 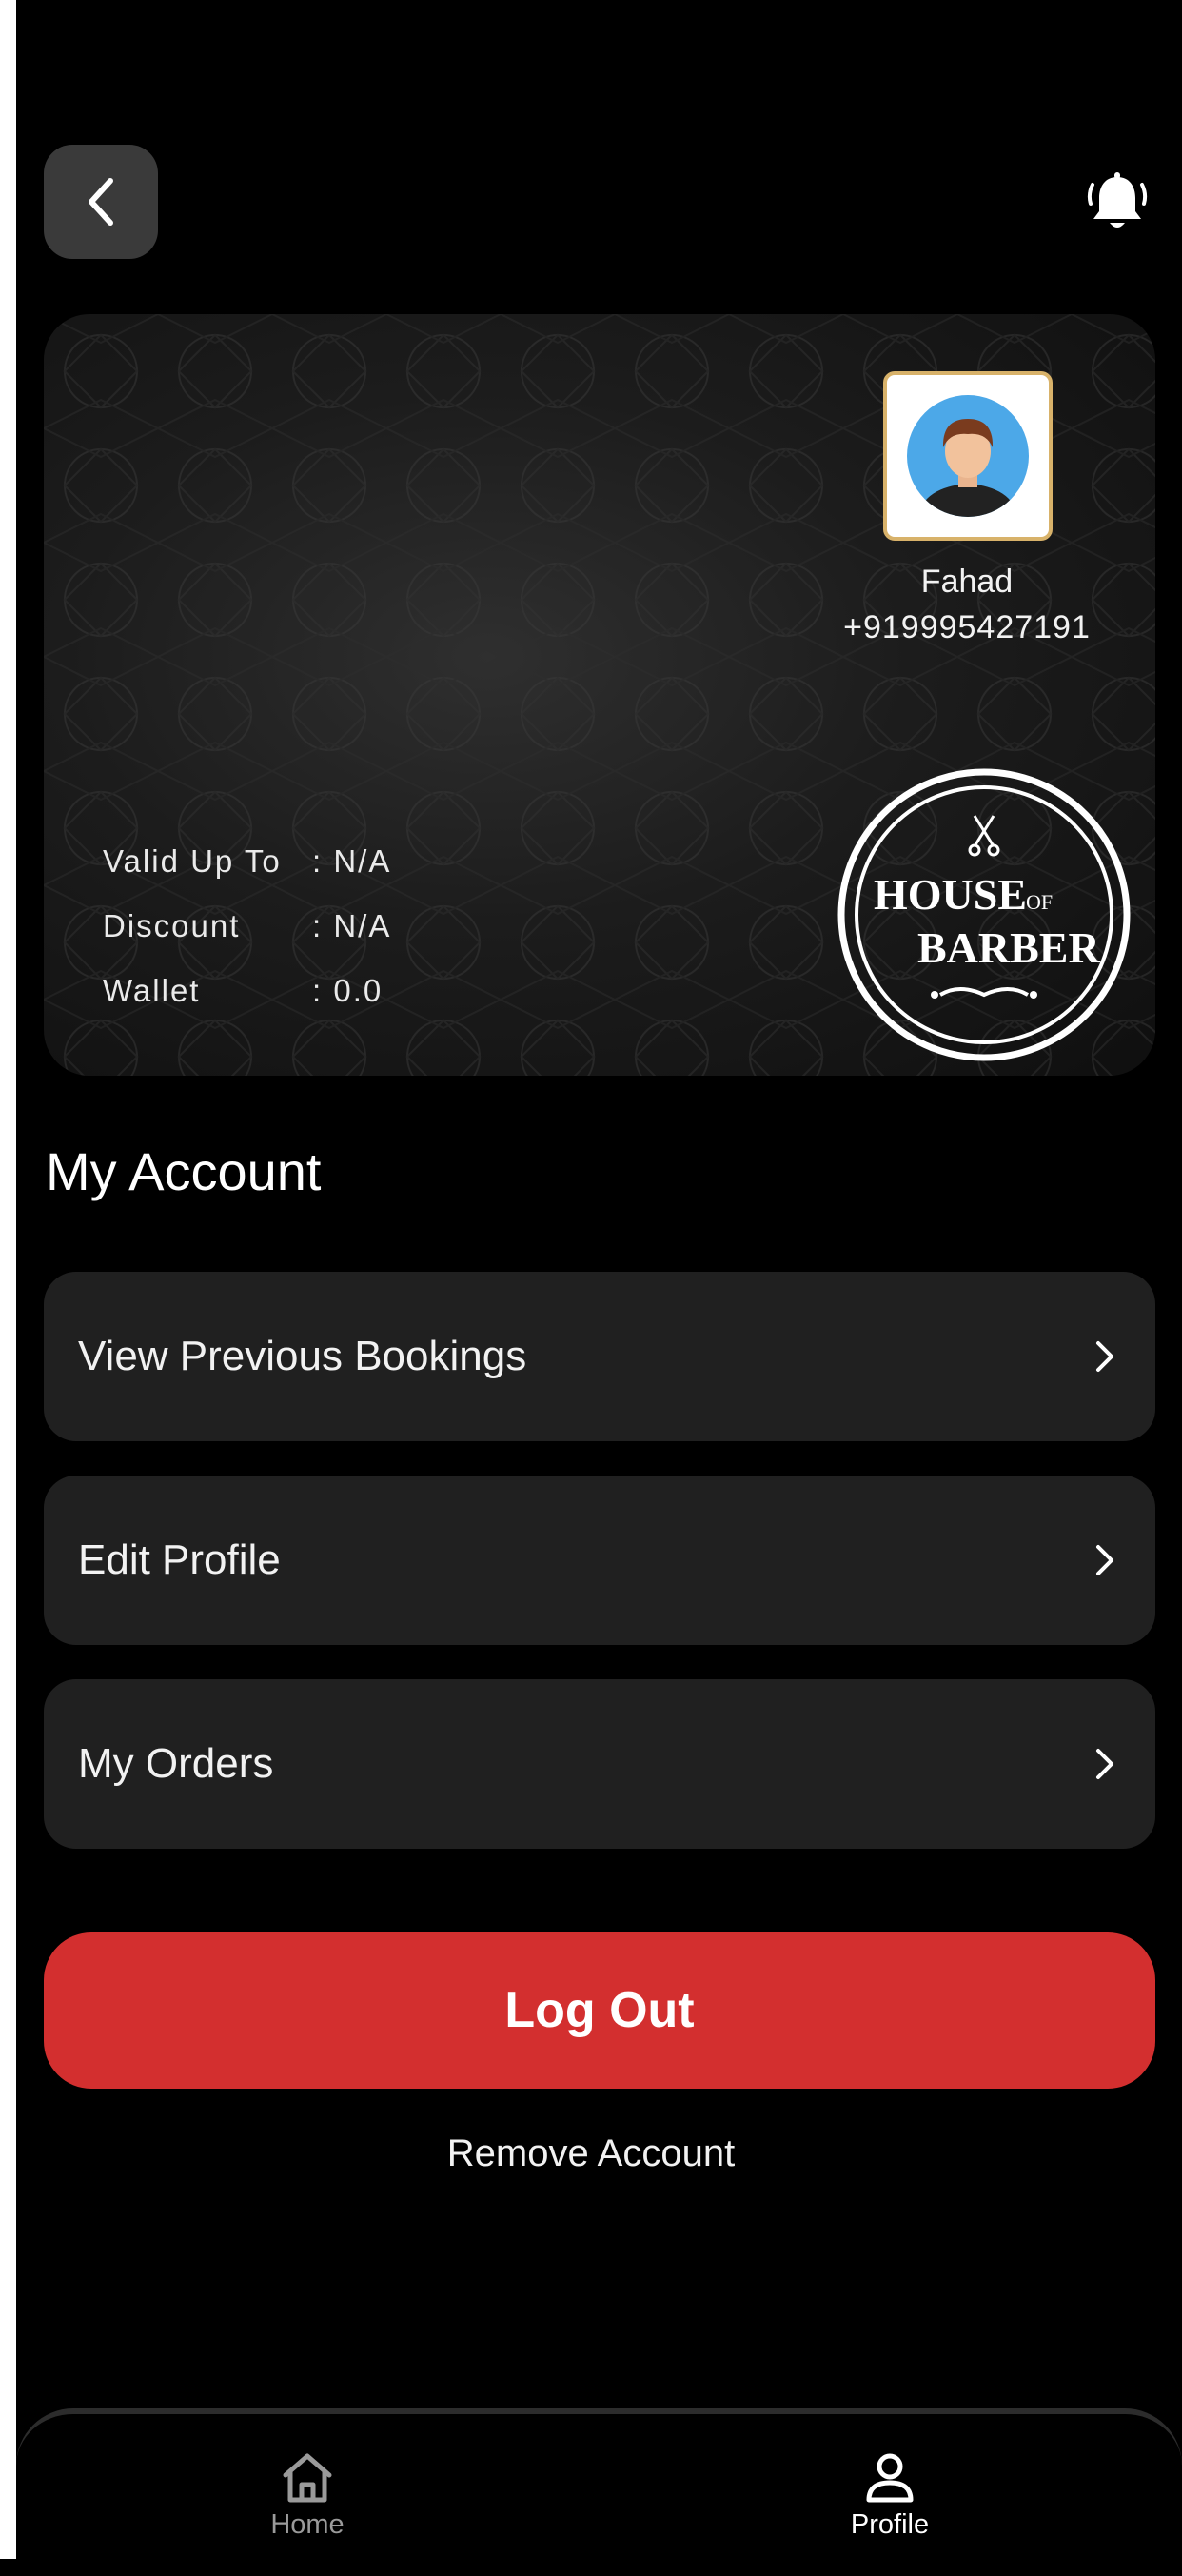 What do you see at coordinates (348, 990) in the screenshot?
I see `wallet-value: : 0.0` at bounding box center [348, 990].